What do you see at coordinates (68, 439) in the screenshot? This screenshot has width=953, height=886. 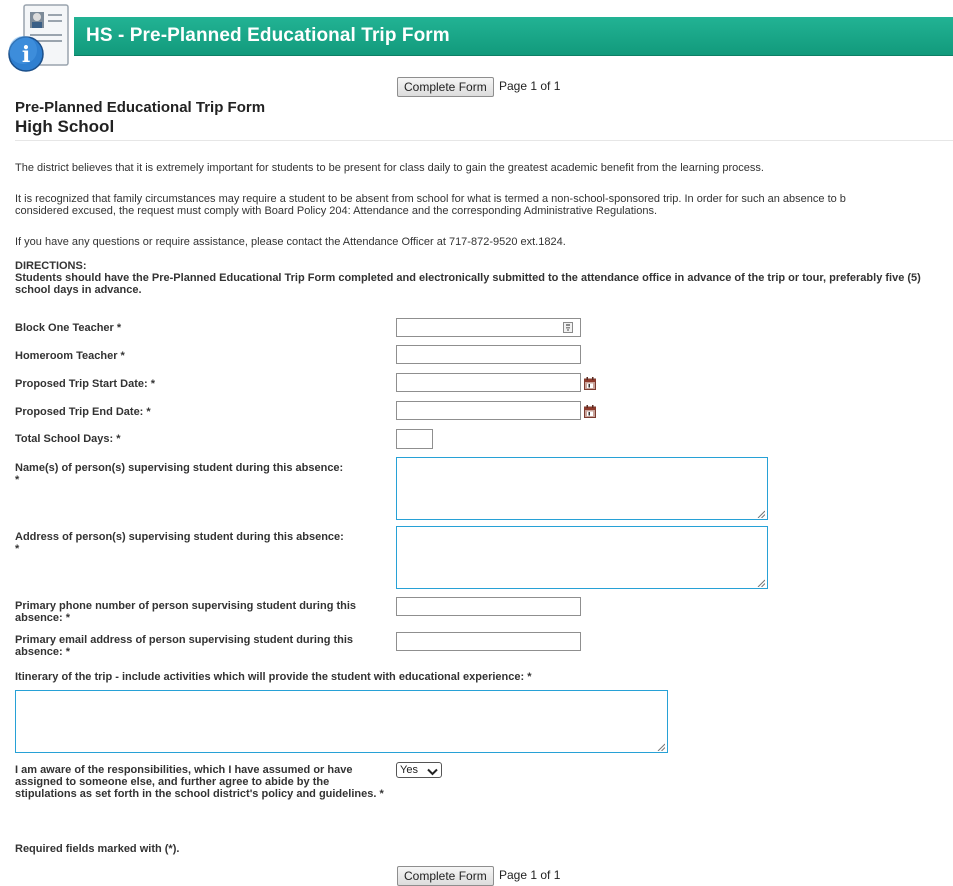 I see `total-school-days-label: Total School Days: *` at bounding box center [68, 439].